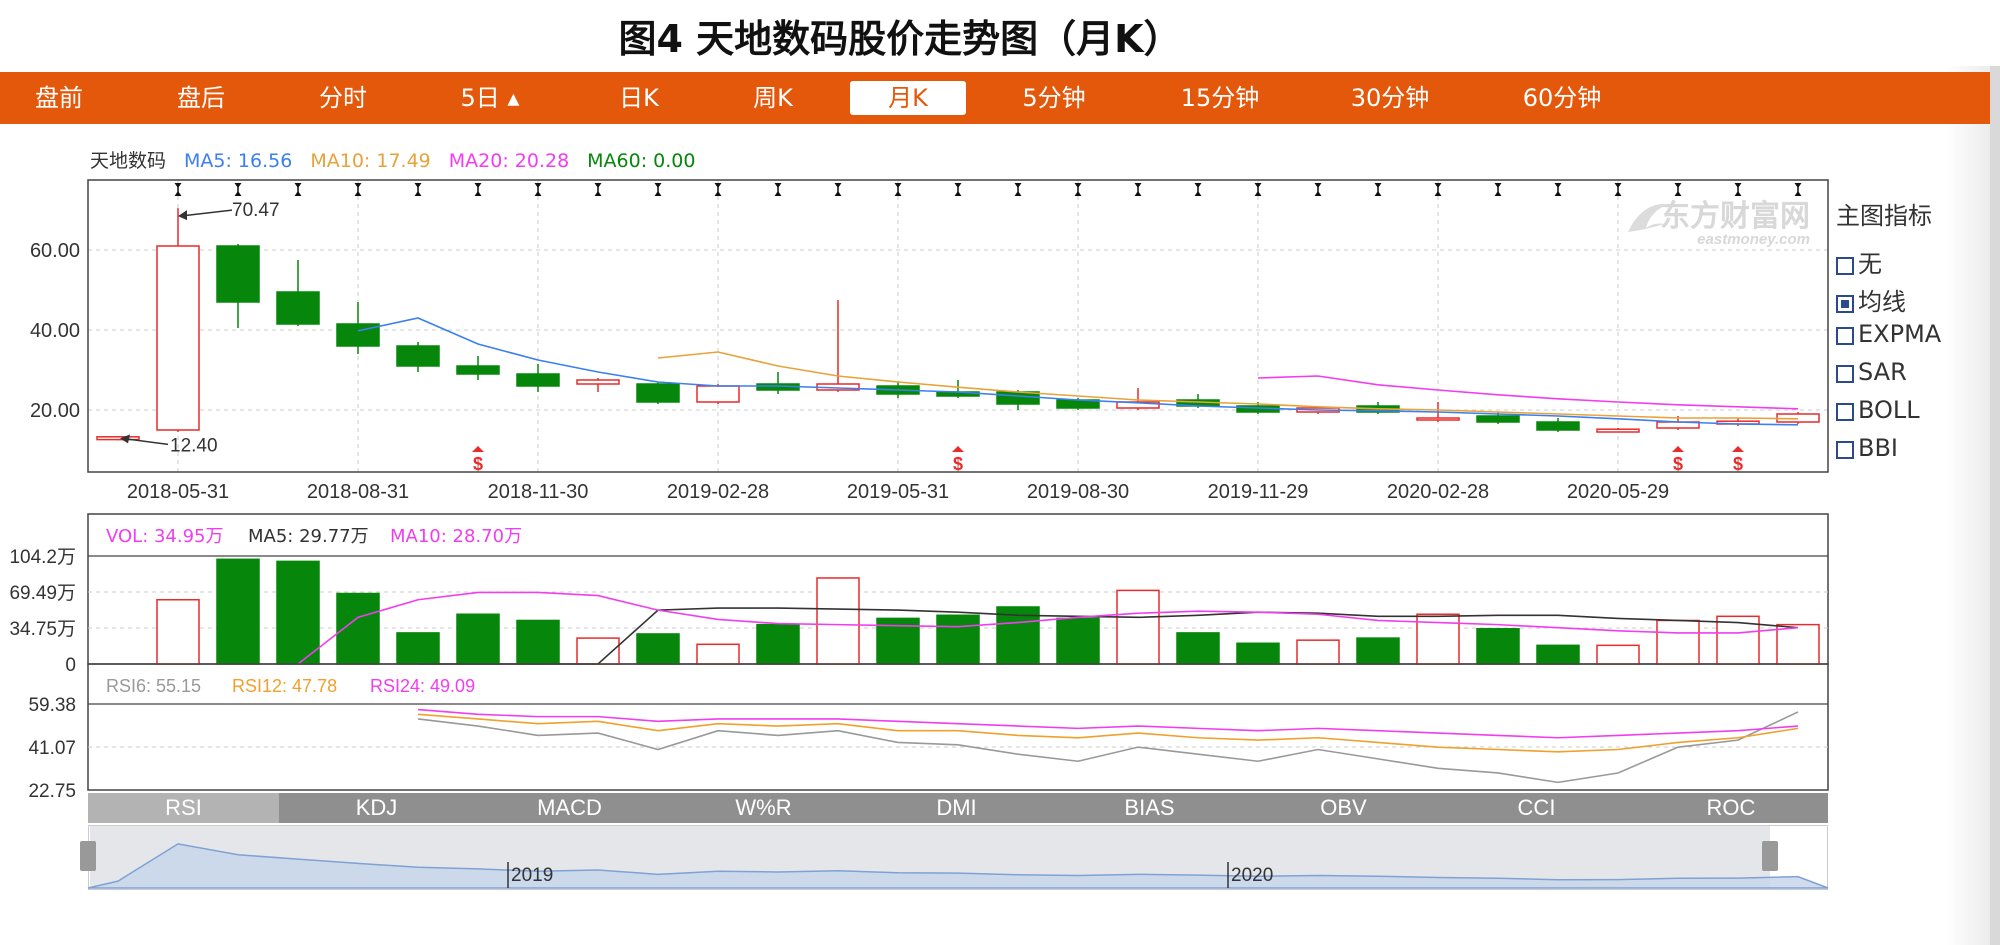 This screenshot has height=945, width=2000. What do you see at coordinates (42, 557) in the screenshot?
I see `volume-y-tick: 104.2万` at bounding box center [42, 557].